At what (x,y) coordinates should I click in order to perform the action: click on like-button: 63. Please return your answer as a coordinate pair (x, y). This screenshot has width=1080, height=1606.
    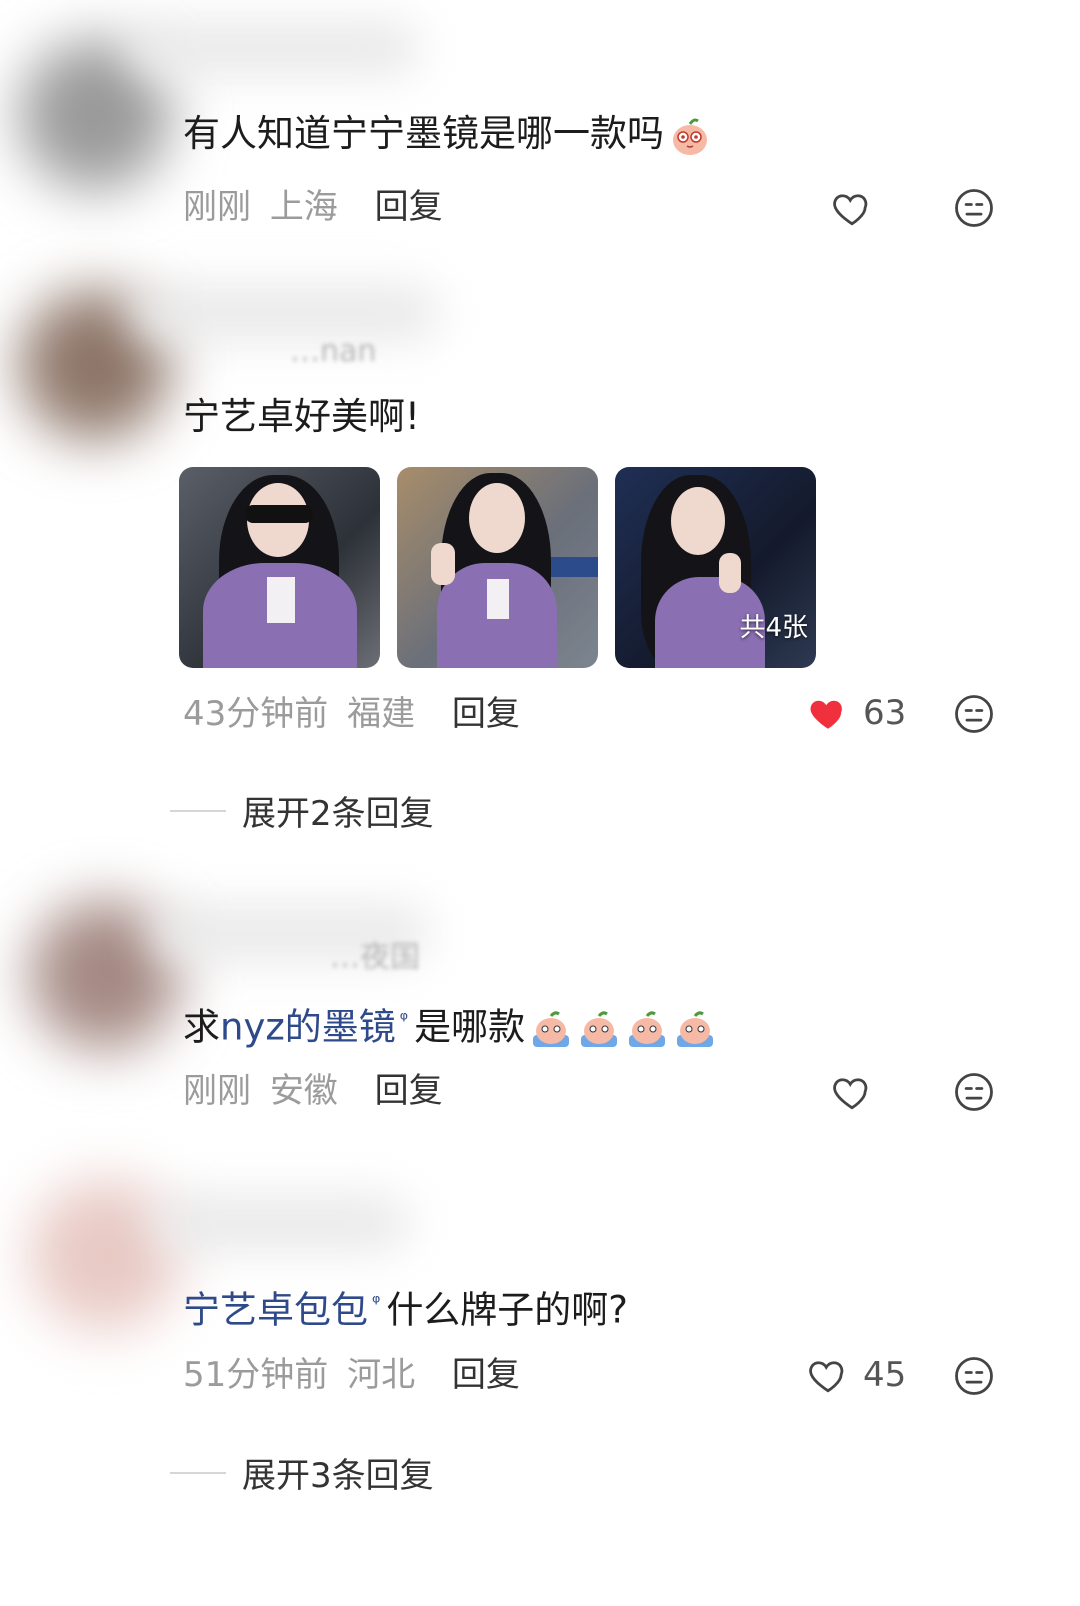
    Looking at the image, I should click on (856, 713).